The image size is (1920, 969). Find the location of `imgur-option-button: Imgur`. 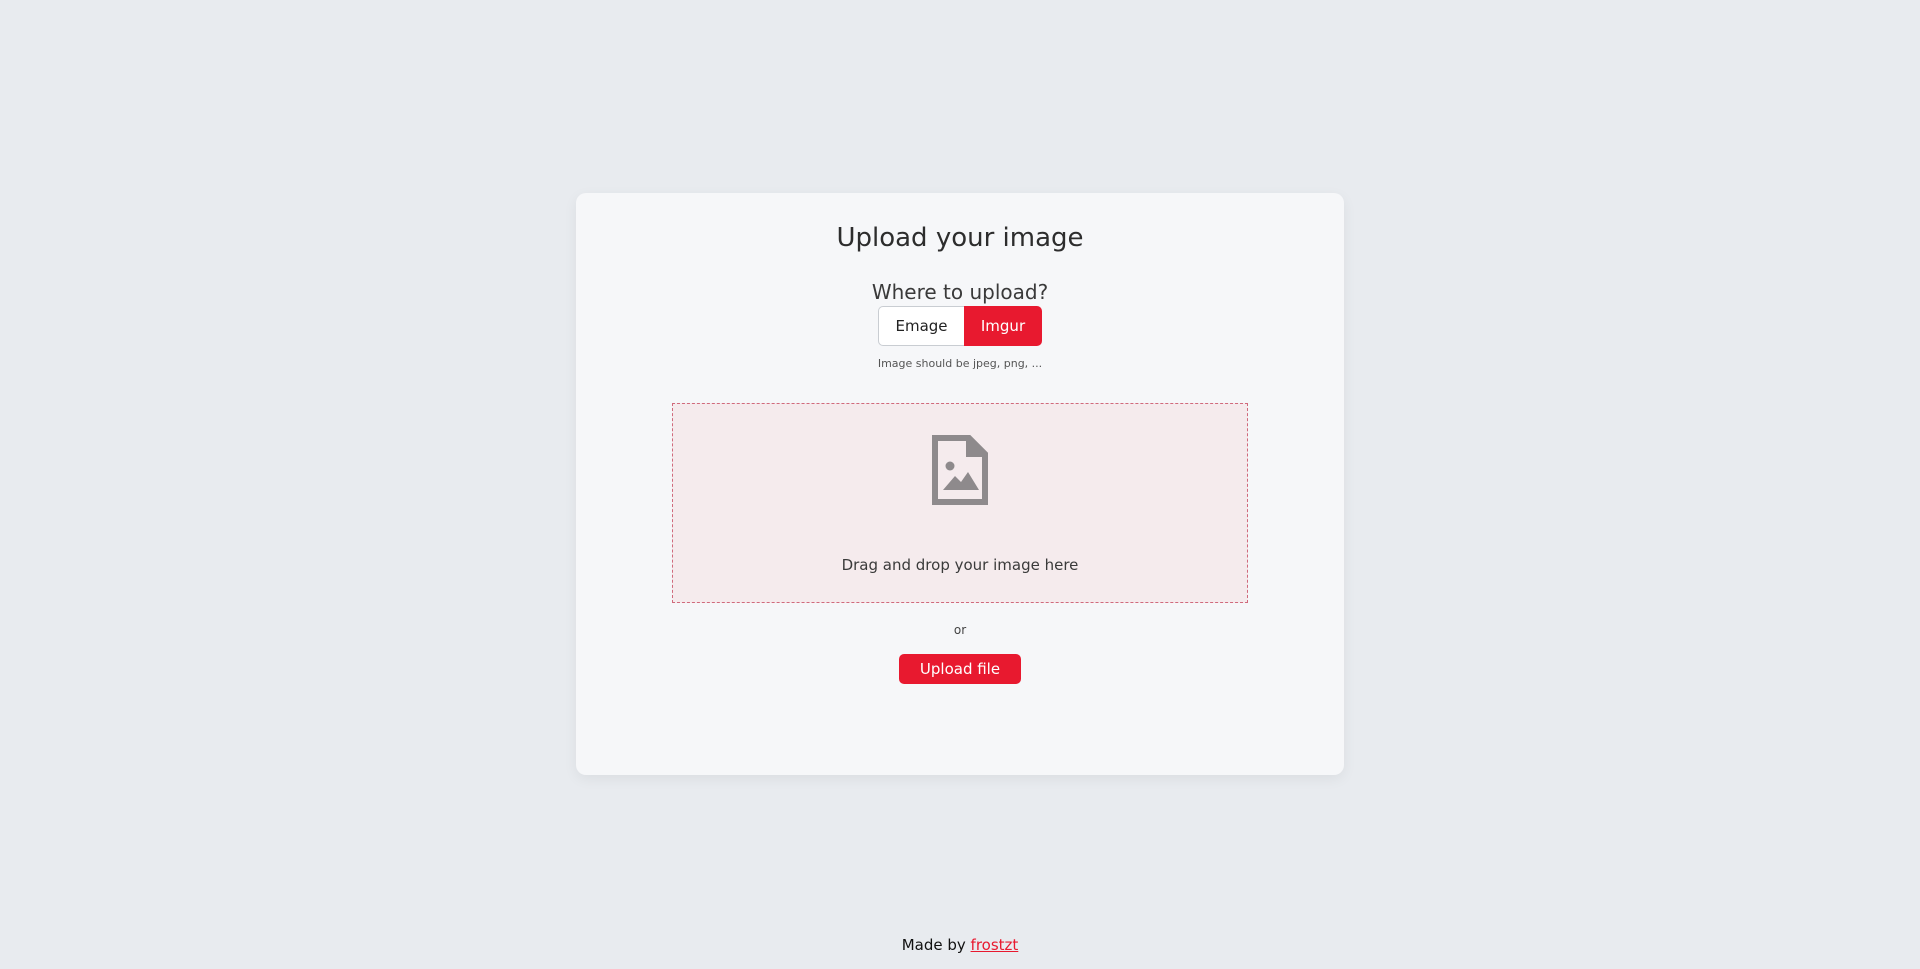

imgur-option-button: Imgur is located at coordinates (1003, 326).